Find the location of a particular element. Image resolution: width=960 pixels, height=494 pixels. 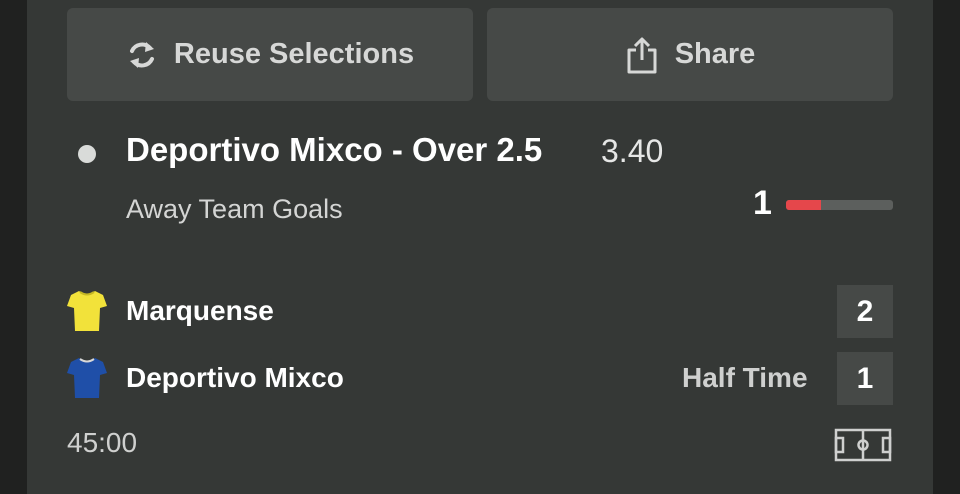

match-clock: 45:00 is located at coordinates (102, 442).